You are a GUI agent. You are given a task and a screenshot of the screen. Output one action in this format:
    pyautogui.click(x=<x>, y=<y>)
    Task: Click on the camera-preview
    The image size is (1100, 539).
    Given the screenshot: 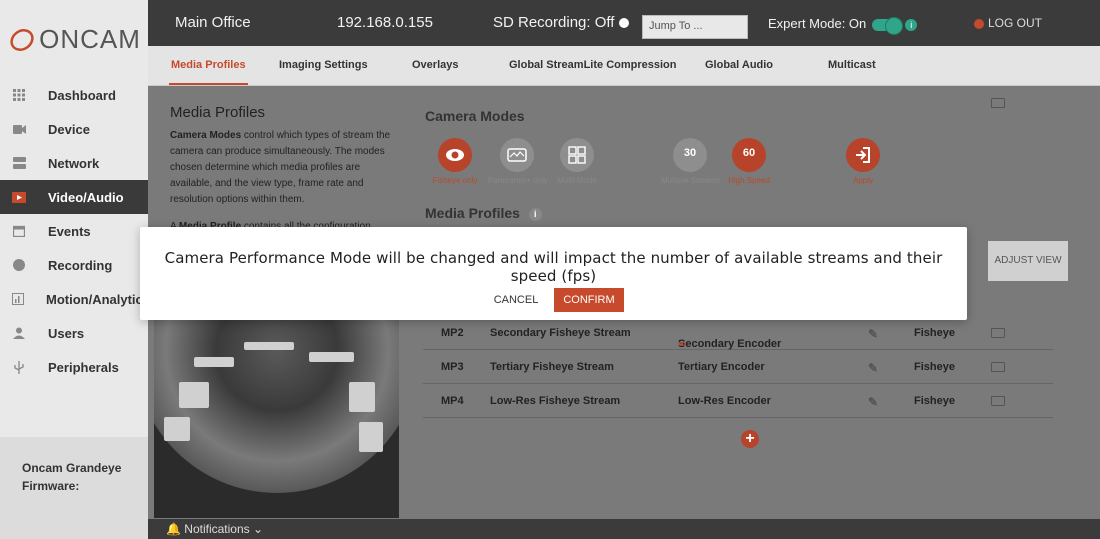 What is the action you would take?
    pyautogui.click(x=276, y=418)
    